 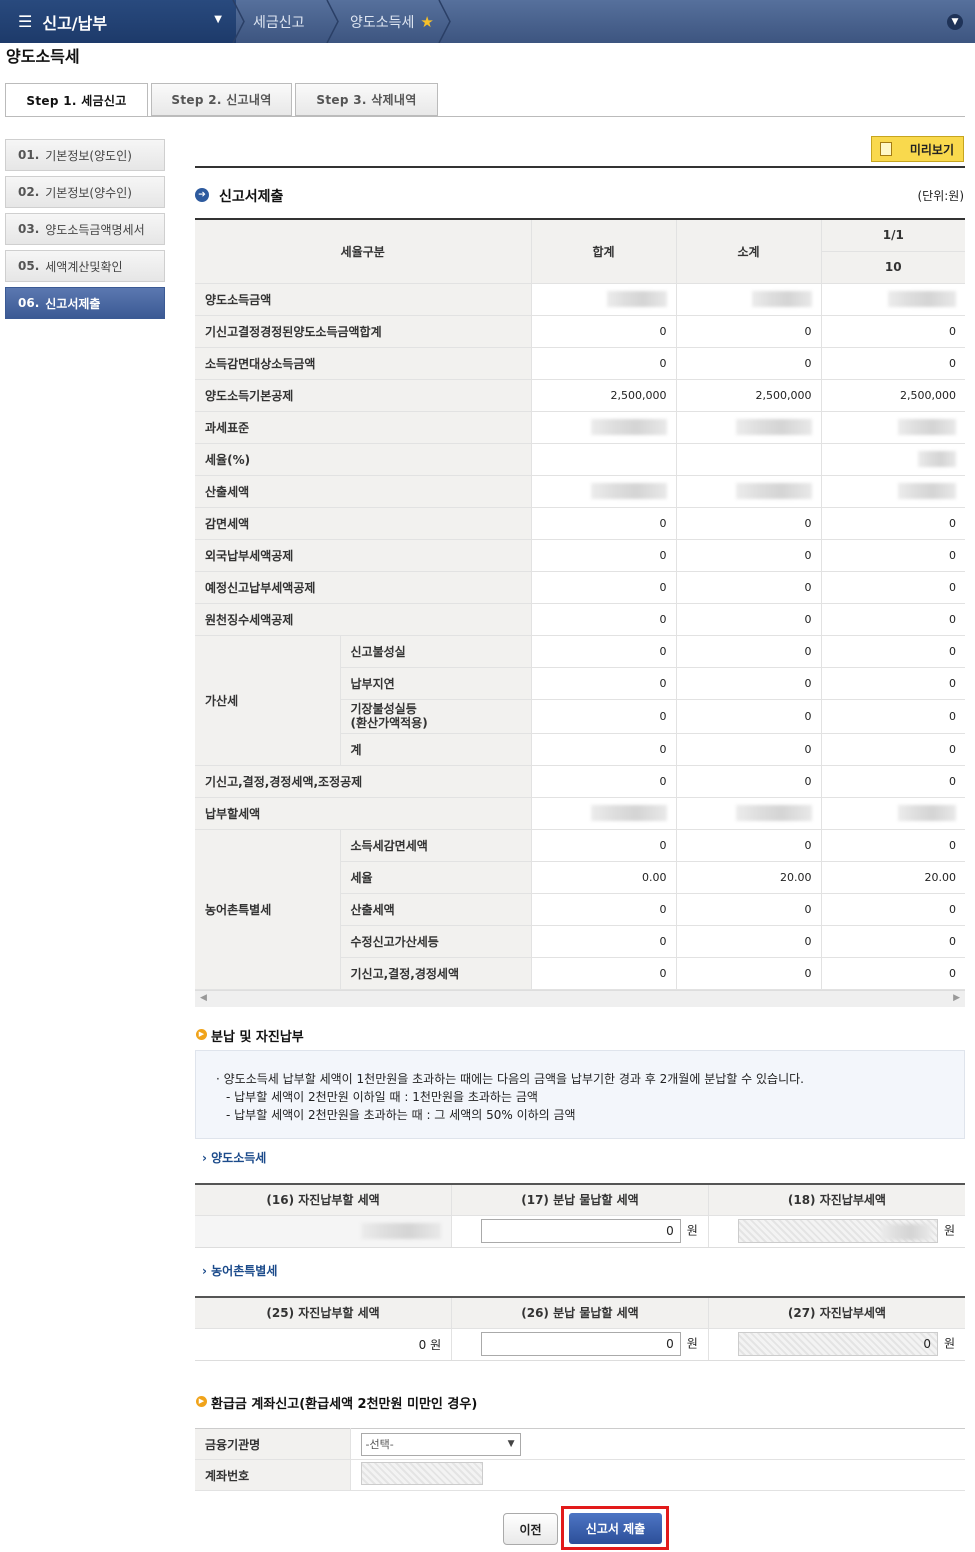 I want to click on table-row: 양도소득기본공제 2,500,000 2,500,000 2,500,000, so click(x=580, y=395).